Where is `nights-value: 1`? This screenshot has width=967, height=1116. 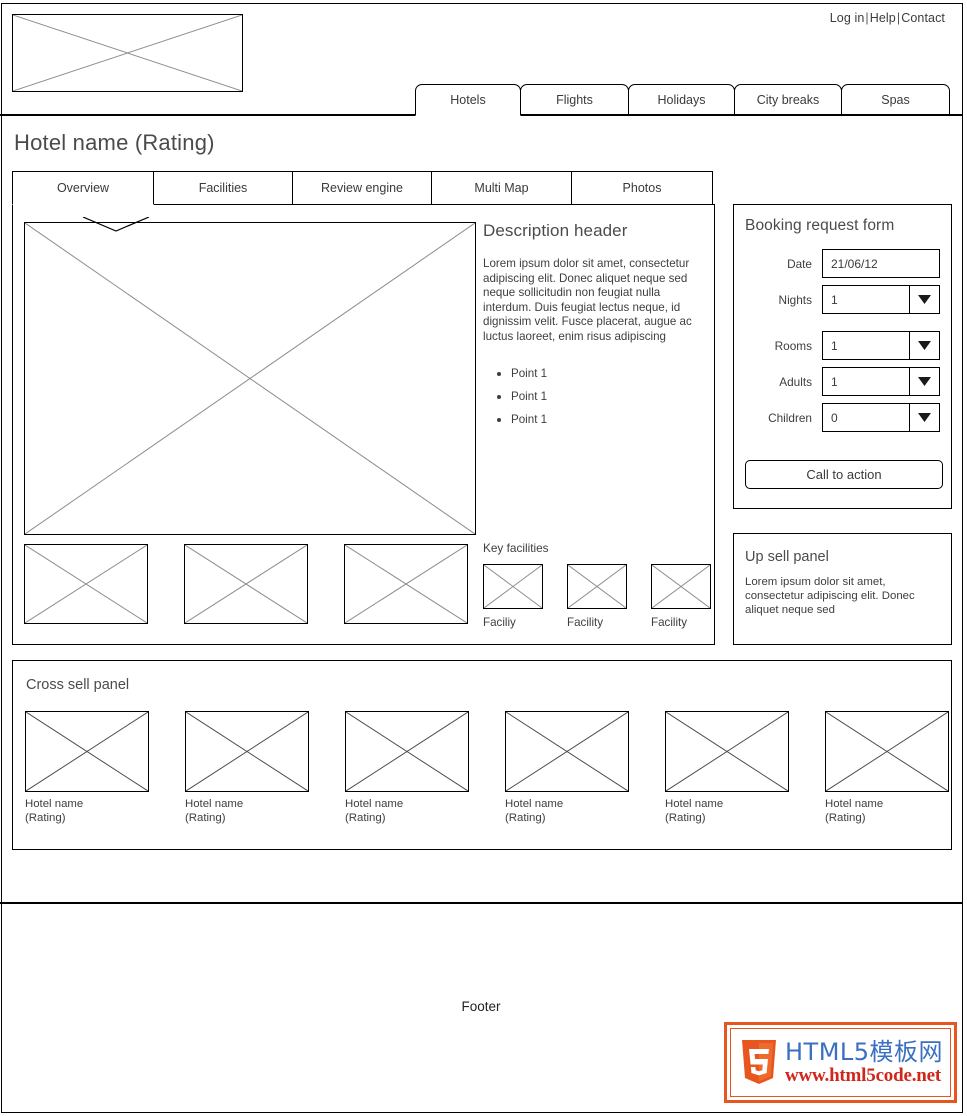
nights-value: 1 is located at coordinates (834, 299).